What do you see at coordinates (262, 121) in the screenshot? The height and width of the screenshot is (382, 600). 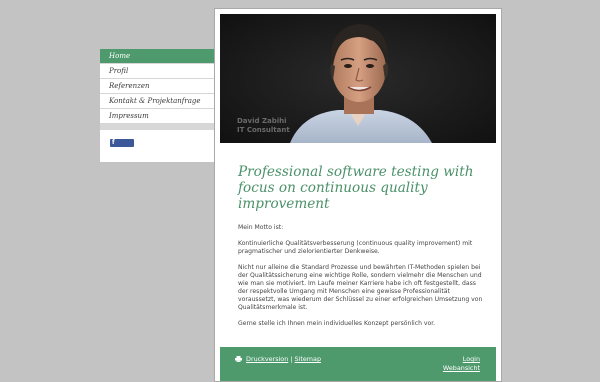 I see `caption-name: David Zabihi` at bounding box center [262, 121].